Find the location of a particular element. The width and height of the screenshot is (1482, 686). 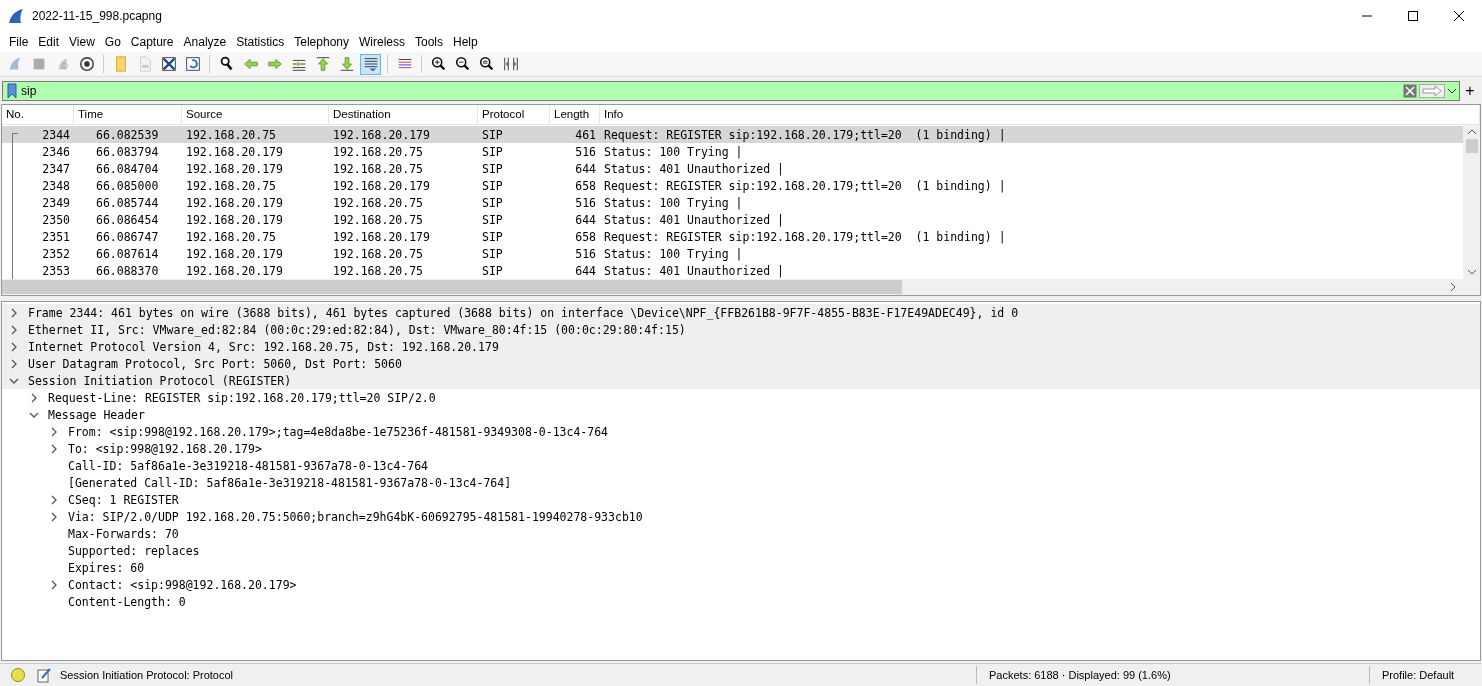

gear-icon is located at coordinates (86, 64).